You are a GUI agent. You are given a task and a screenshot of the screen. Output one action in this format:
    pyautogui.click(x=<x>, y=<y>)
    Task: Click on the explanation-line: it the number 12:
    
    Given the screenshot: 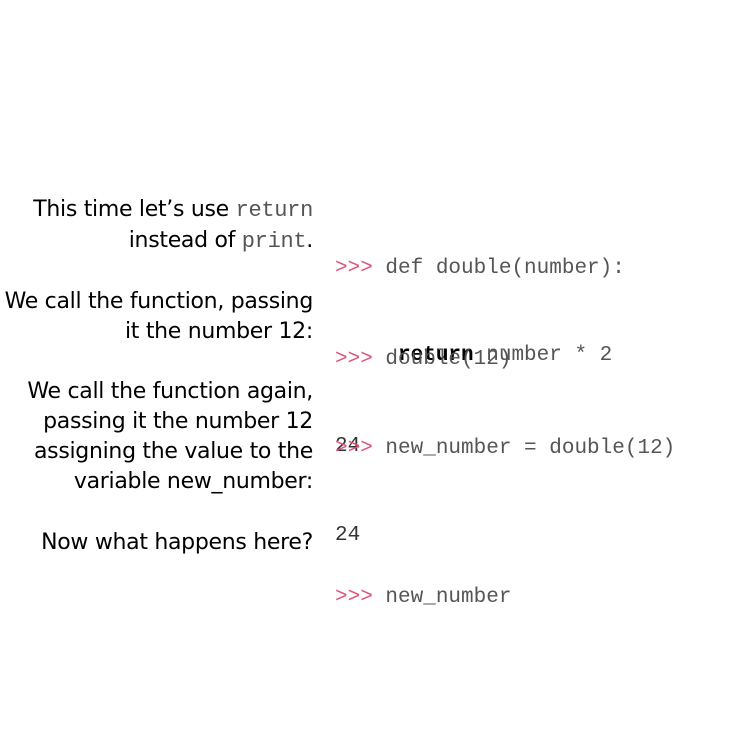 What is the action you would take?
    pyautogui.click(x=219, y=331)
    